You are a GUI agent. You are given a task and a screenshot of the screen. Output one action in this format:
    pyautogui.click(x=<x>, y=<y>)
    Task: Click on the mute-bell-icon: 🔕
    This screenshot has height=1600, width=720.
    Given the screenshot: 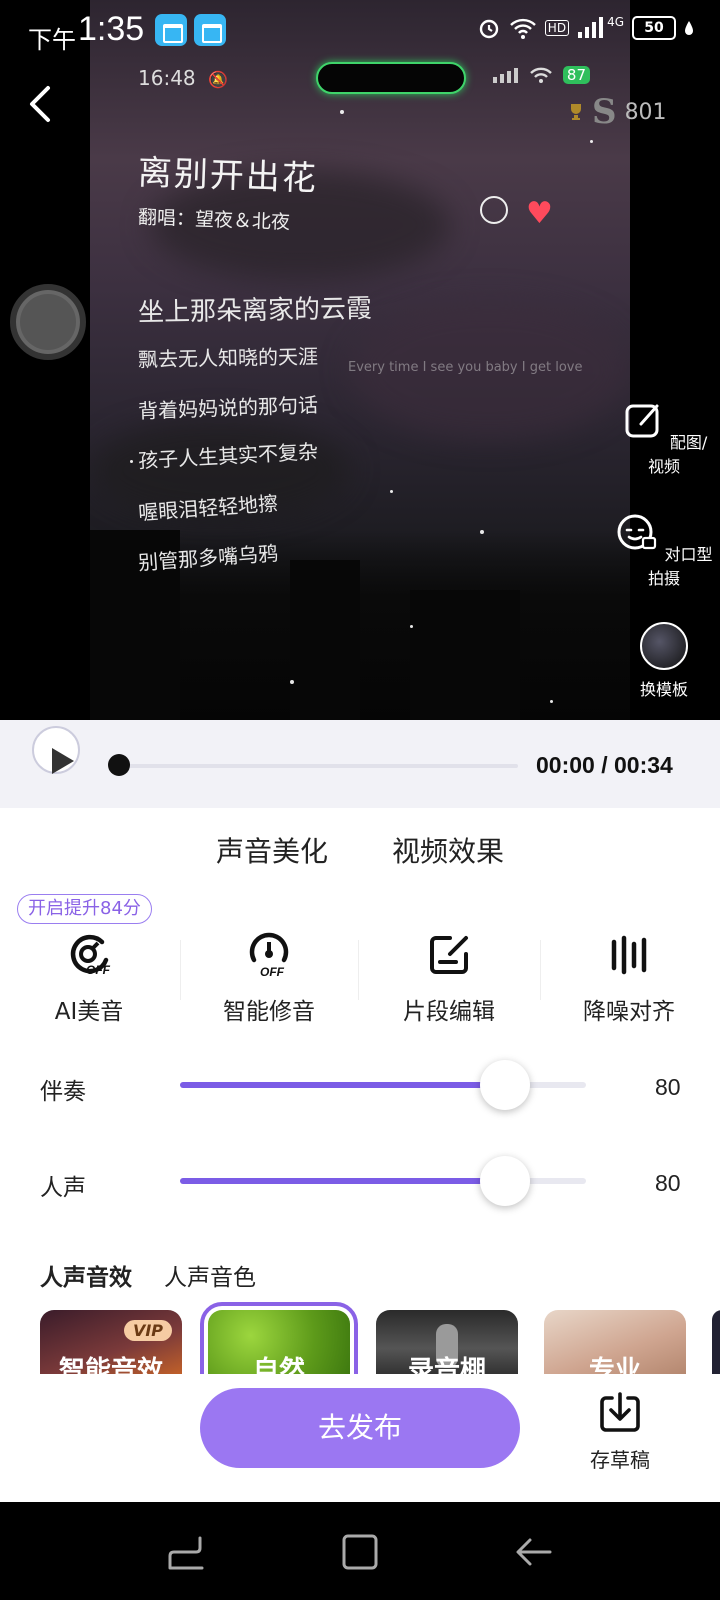 What is the action you would take?
    pyautogui.click(x=218, y=79)
    